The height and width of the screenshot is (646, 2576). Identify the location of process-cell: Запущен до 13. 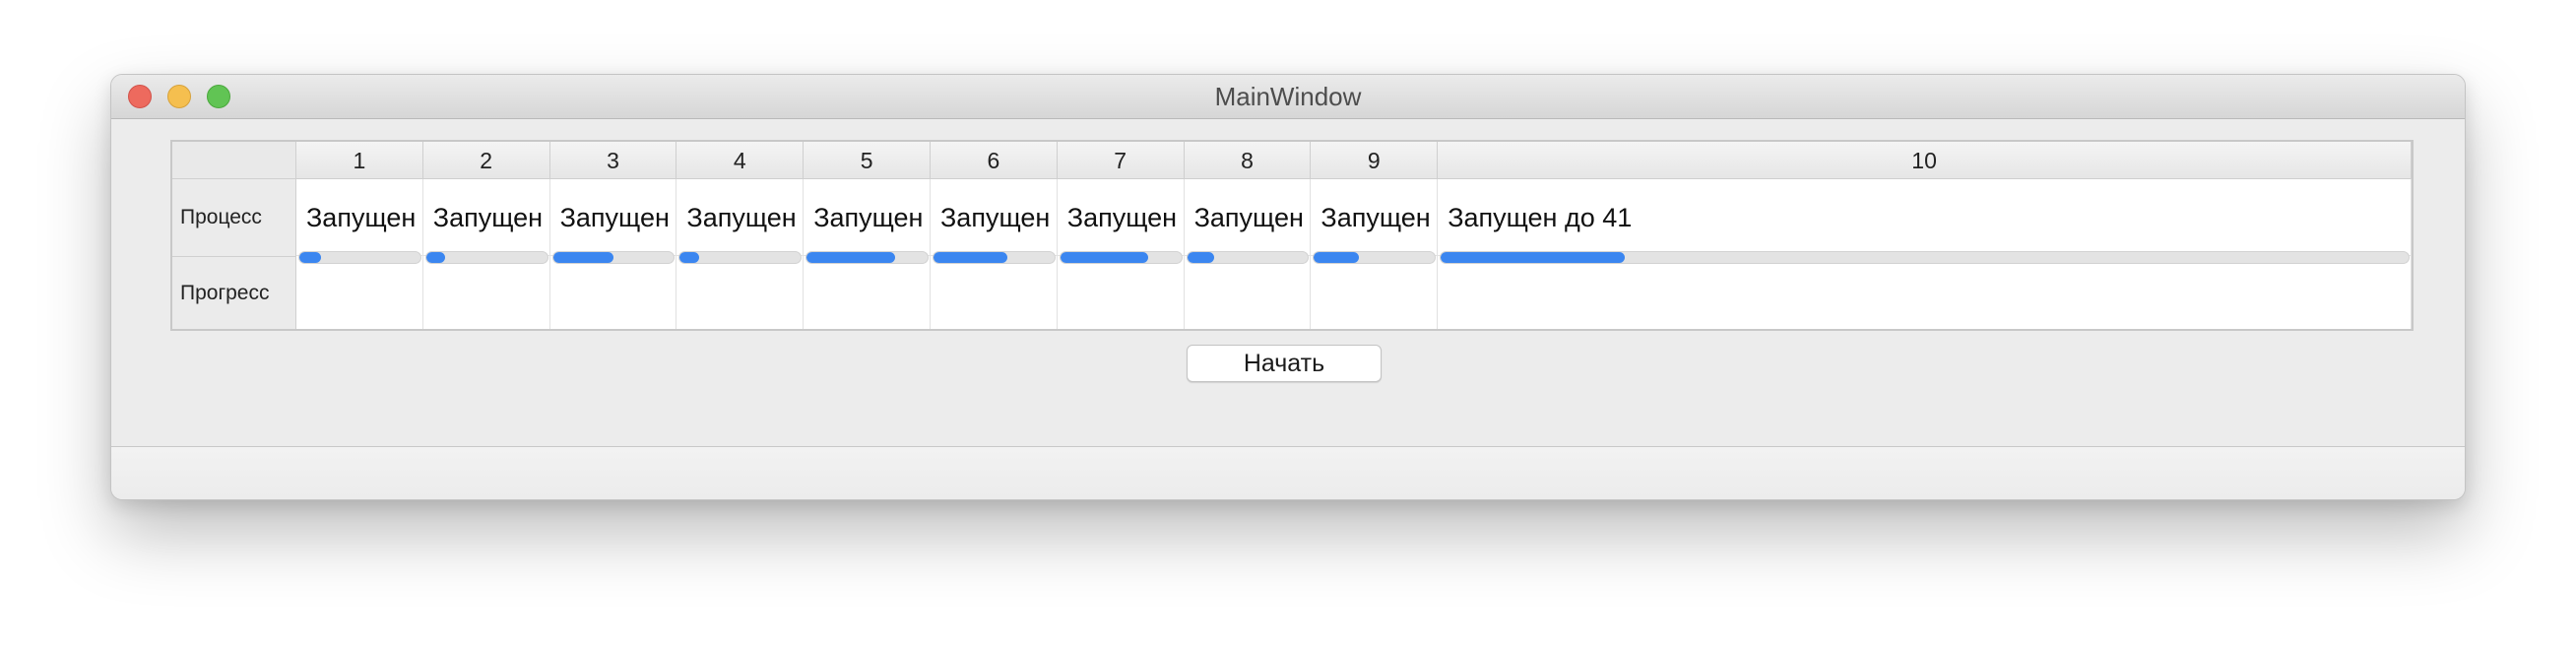
(994, 217).